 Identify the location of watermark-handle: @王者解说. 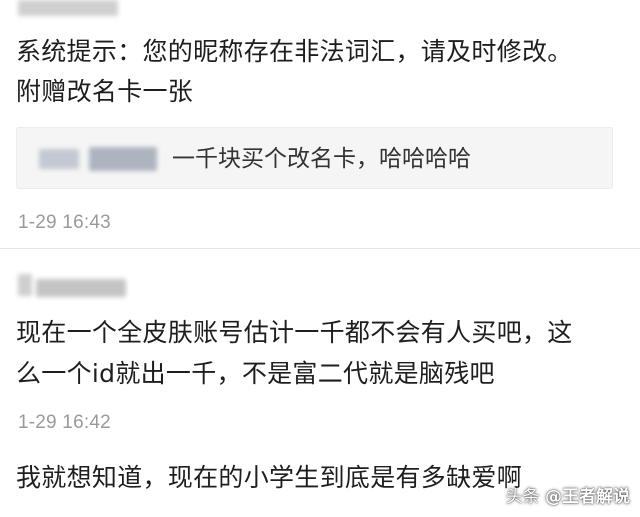
(587, 497).